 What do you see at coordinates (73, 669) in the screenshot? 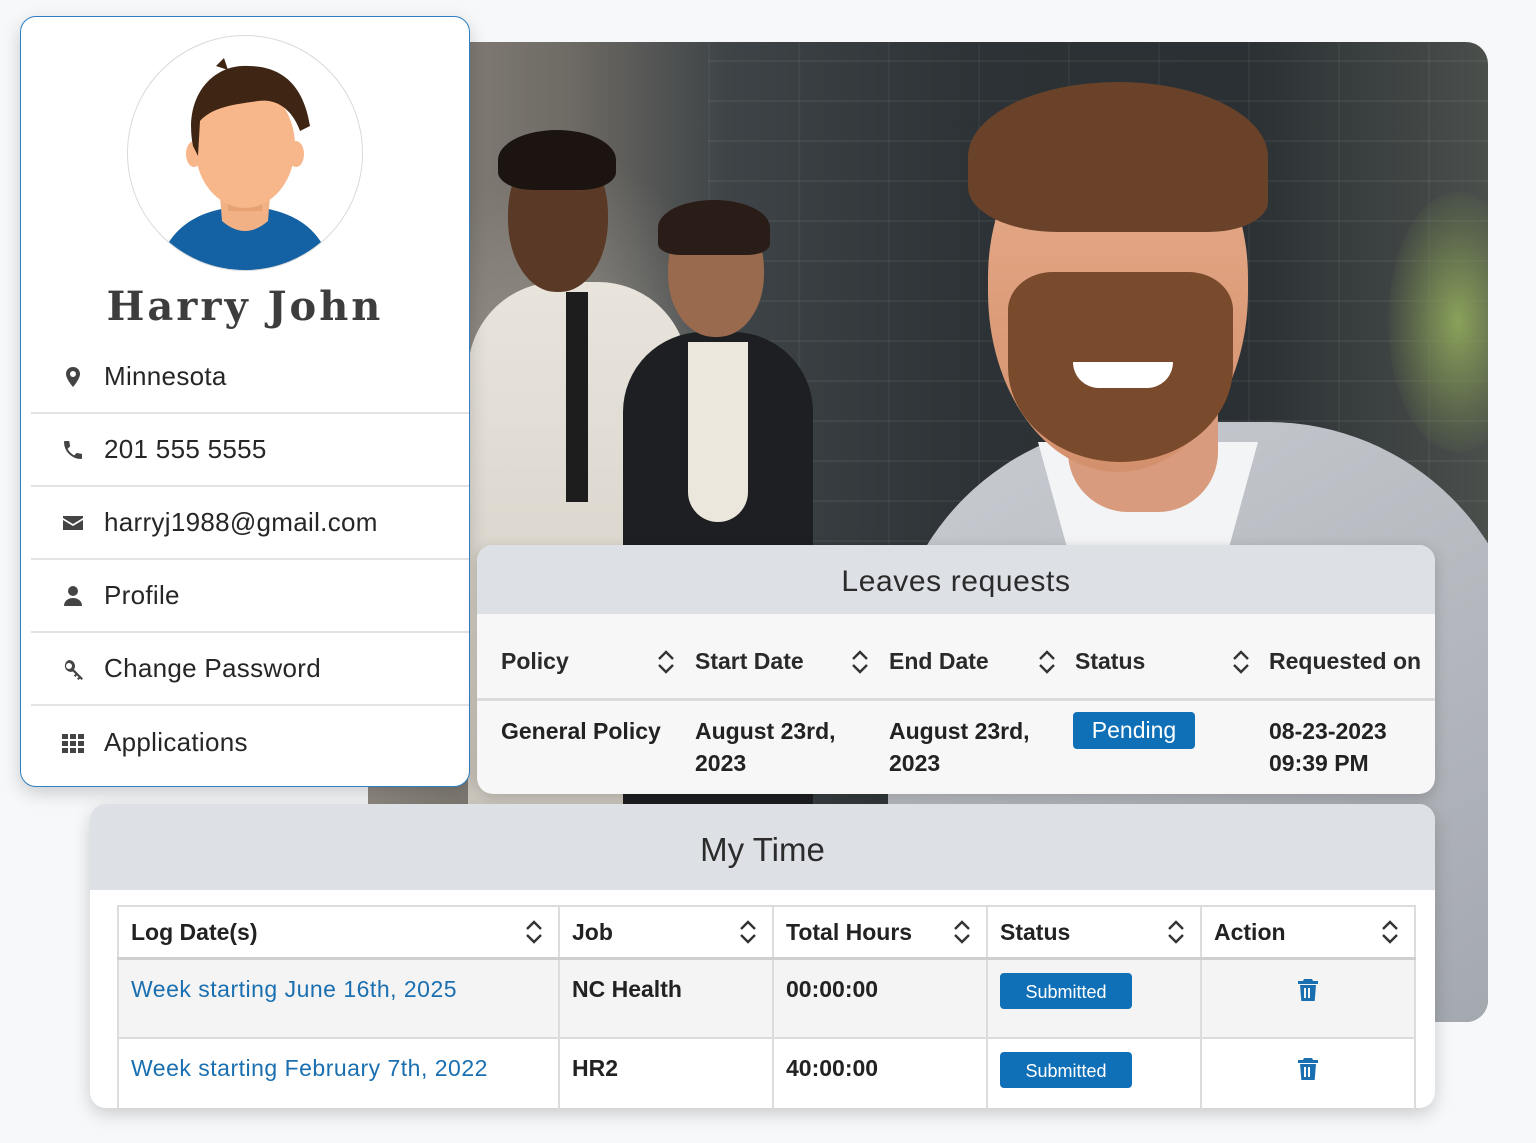
I see `key-icon` at bounding box center [73, 669].